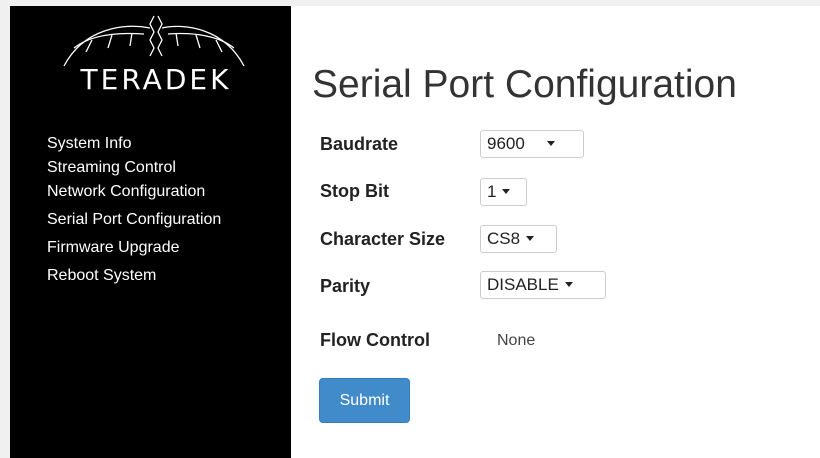 This screenshot has height=458, width=820. I want to click on sidebar-item-reboot-system: Reboot System, so click(134, 276).